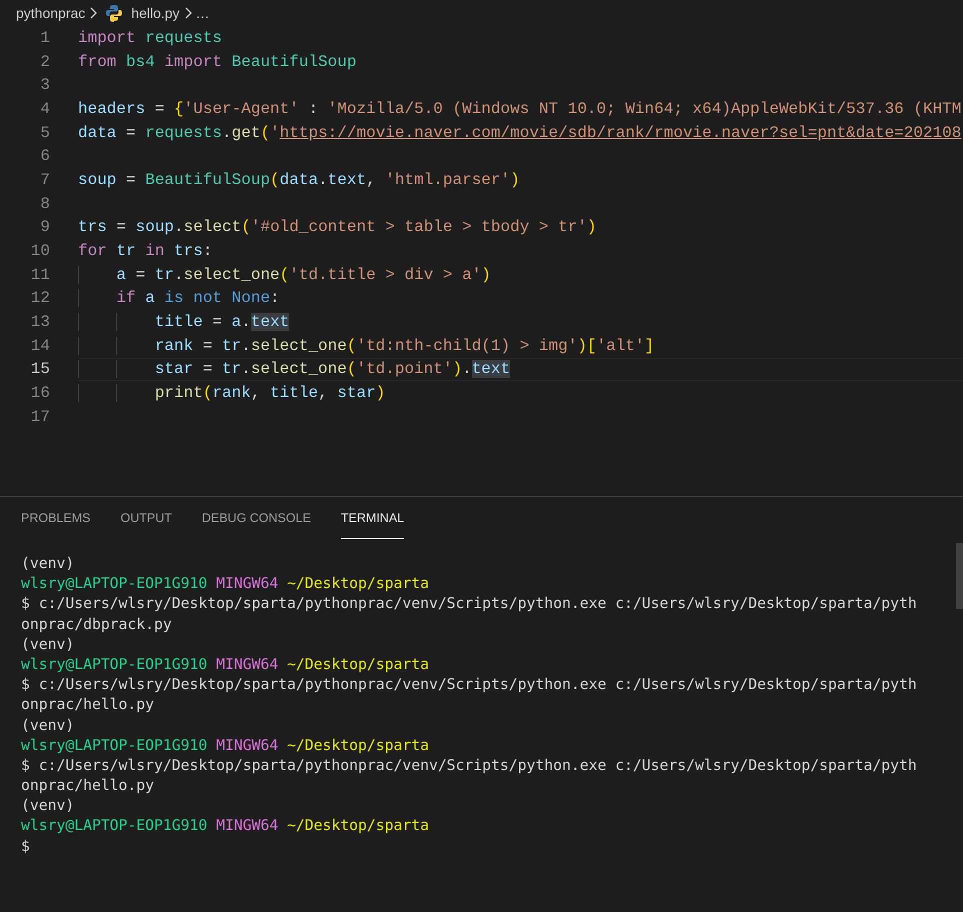 The height and width of the screenshot is (912, 963). I want to click on python-file-icon, so click(114, 13).